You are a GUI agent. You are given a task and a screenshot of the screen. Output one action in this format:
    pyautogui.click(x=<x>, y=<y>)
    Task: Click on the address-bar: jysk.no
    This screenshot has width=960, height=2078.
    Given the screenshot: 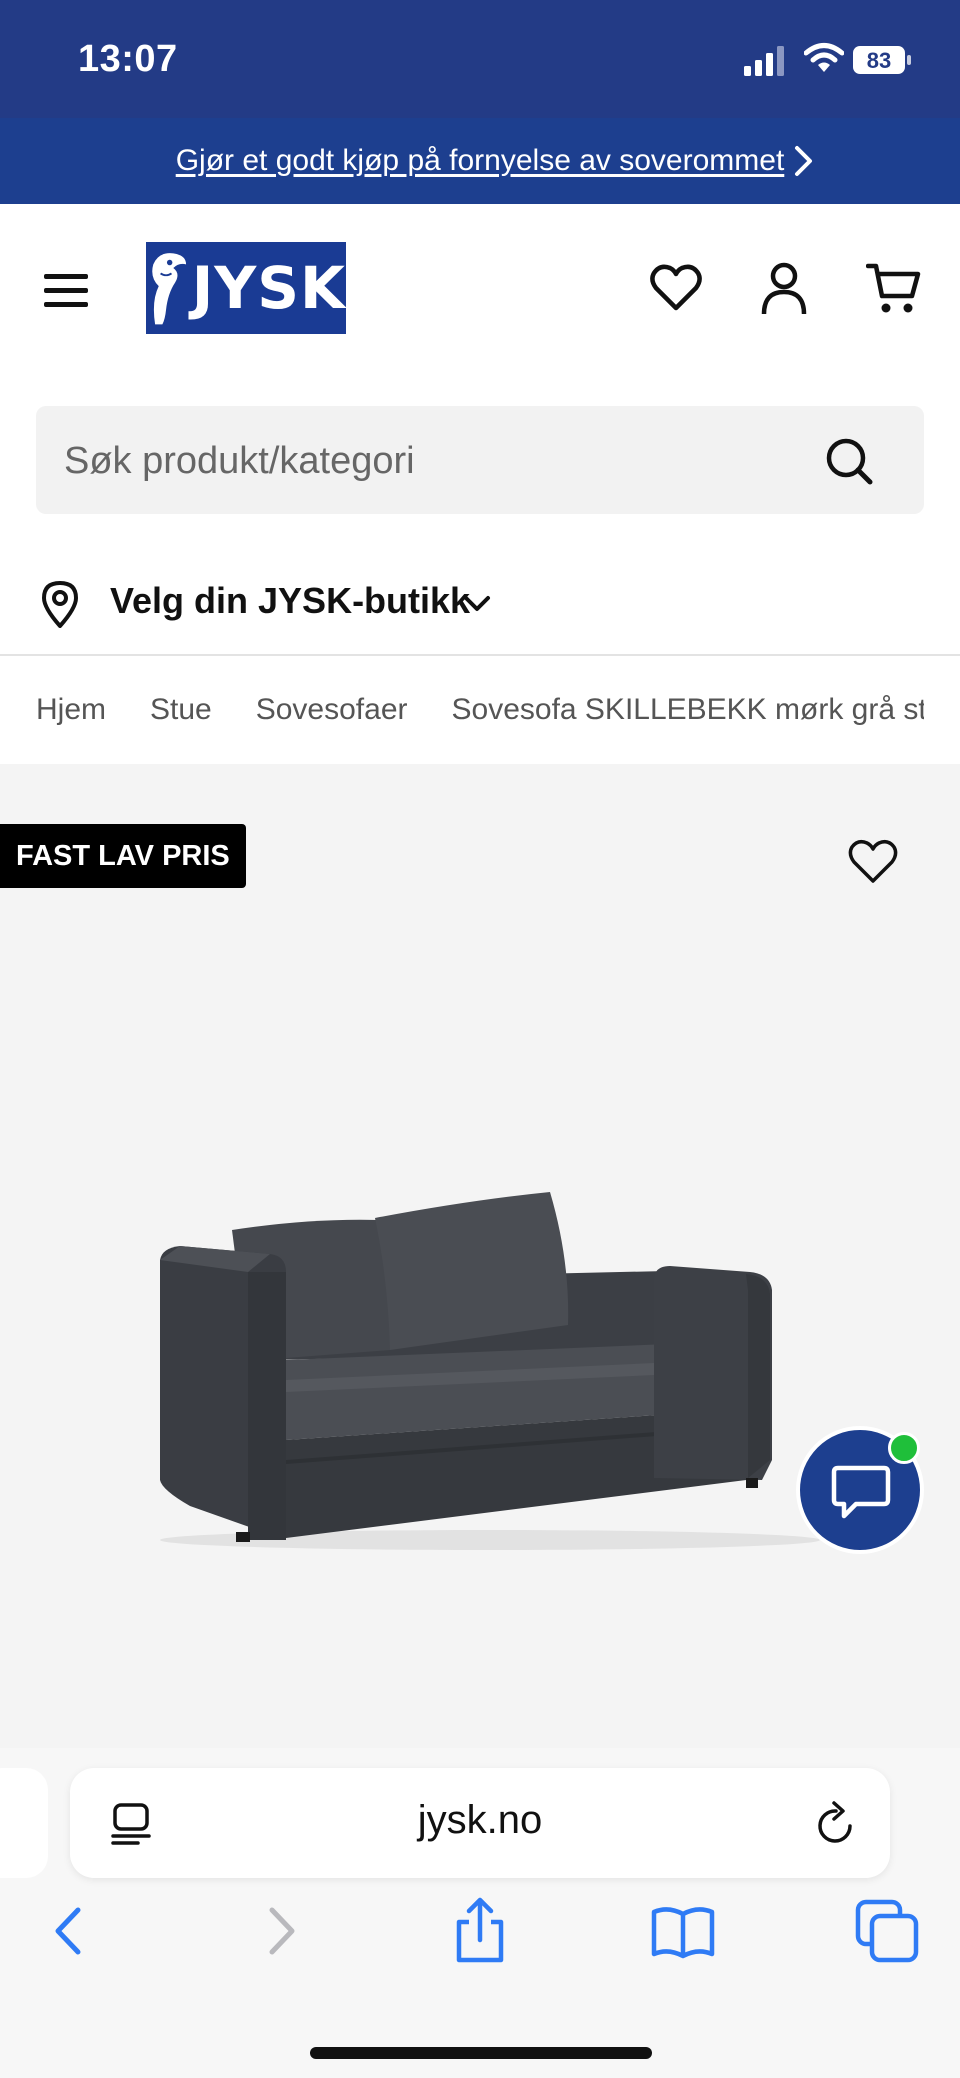 What is the action you would take?
    pyautogui.click(x=480, y=1823)
    